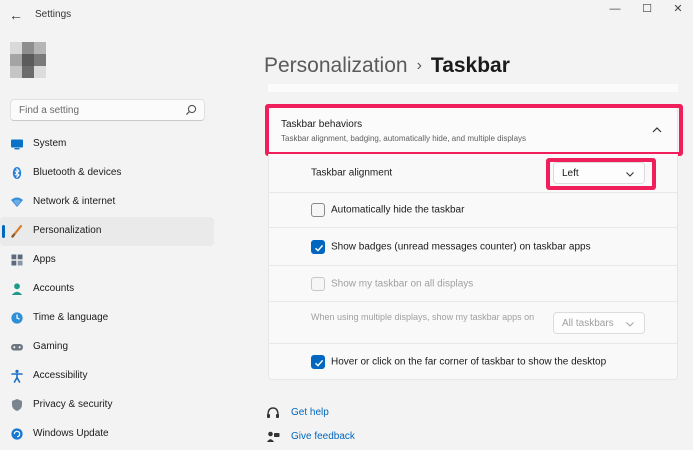 The image size is (693, 450). Describe the element at coordinates (318, 283) in the screenshot. I see `all-displays-checkbox` at that location.